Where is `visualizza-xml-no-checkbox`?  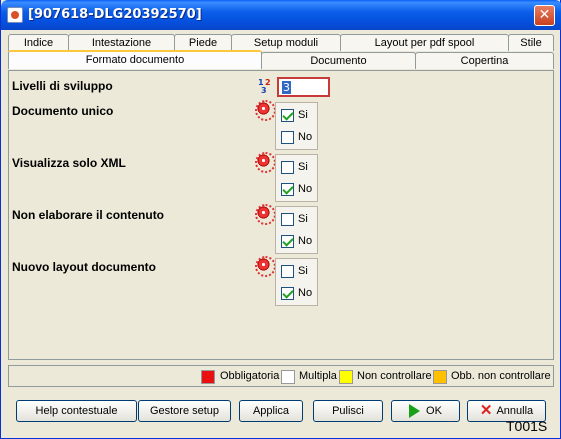
visualizza-xml-no-checkbox is located at coordinates (287, 189).